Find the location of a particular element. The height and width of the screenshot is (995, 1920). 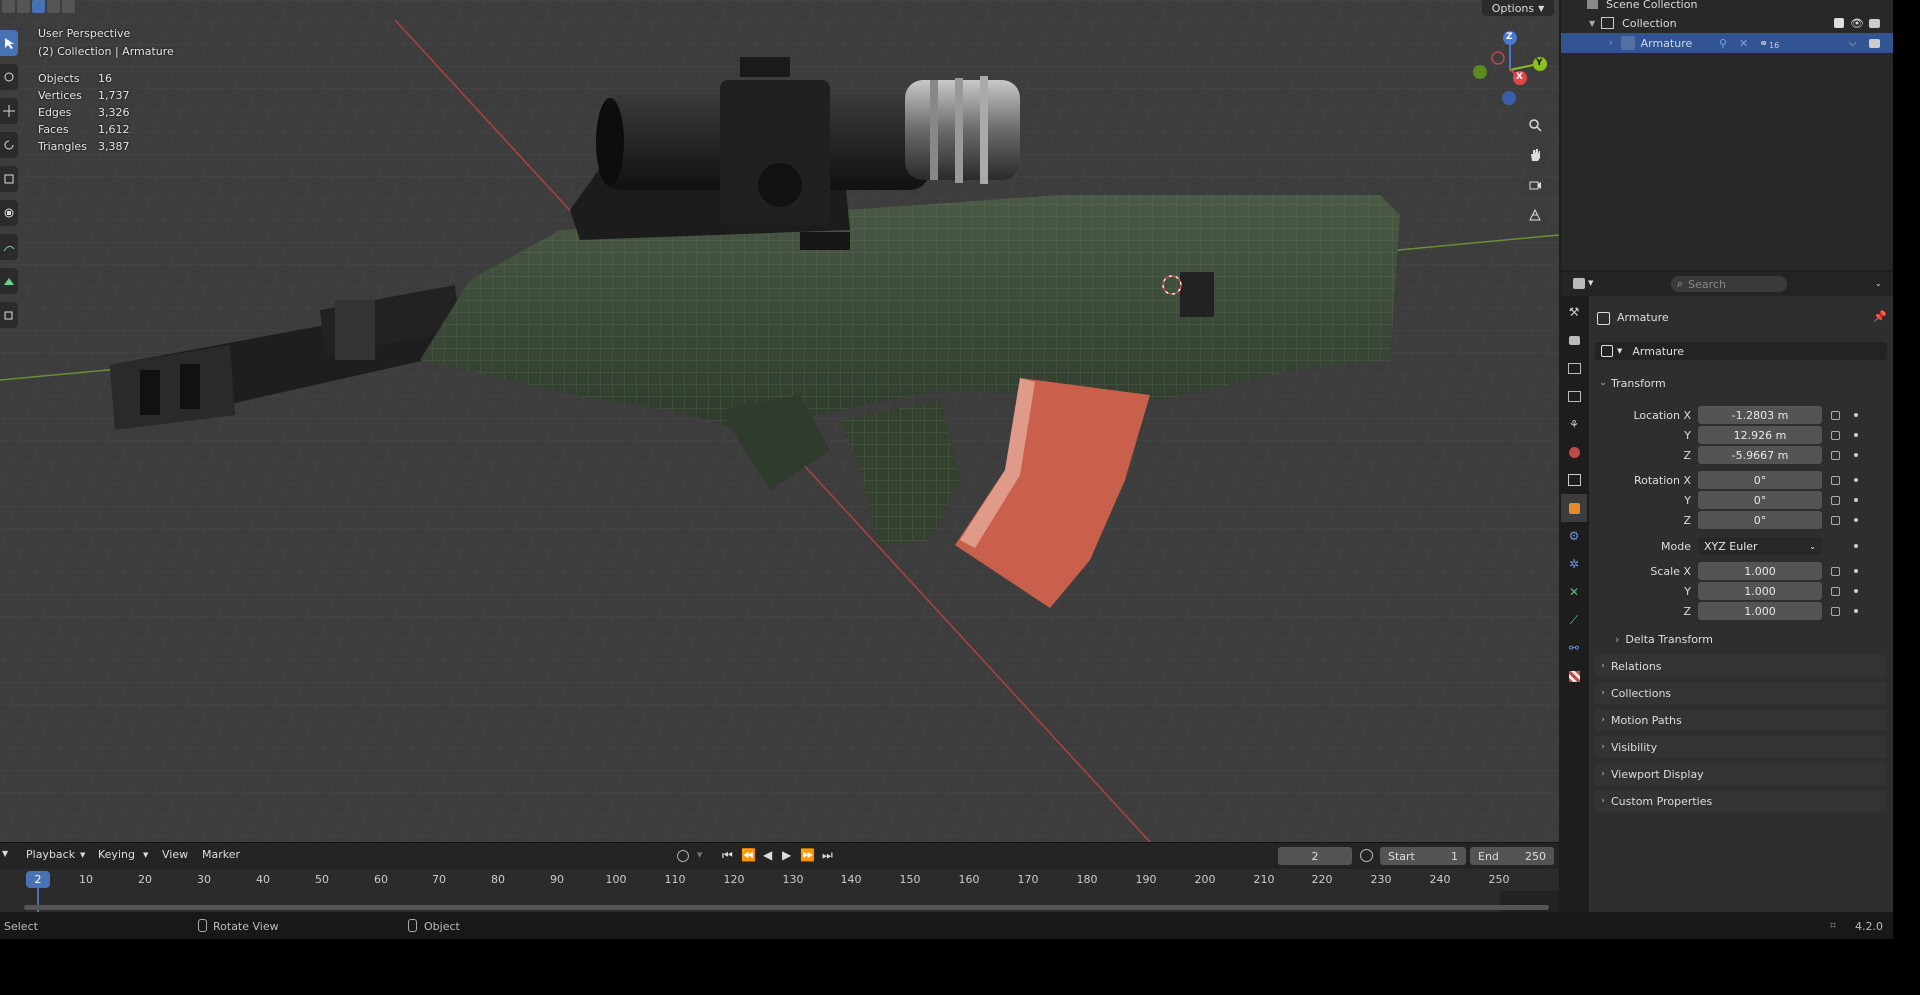

chevron-down-icon: ⌄ is located at coordinates (1878, 283).